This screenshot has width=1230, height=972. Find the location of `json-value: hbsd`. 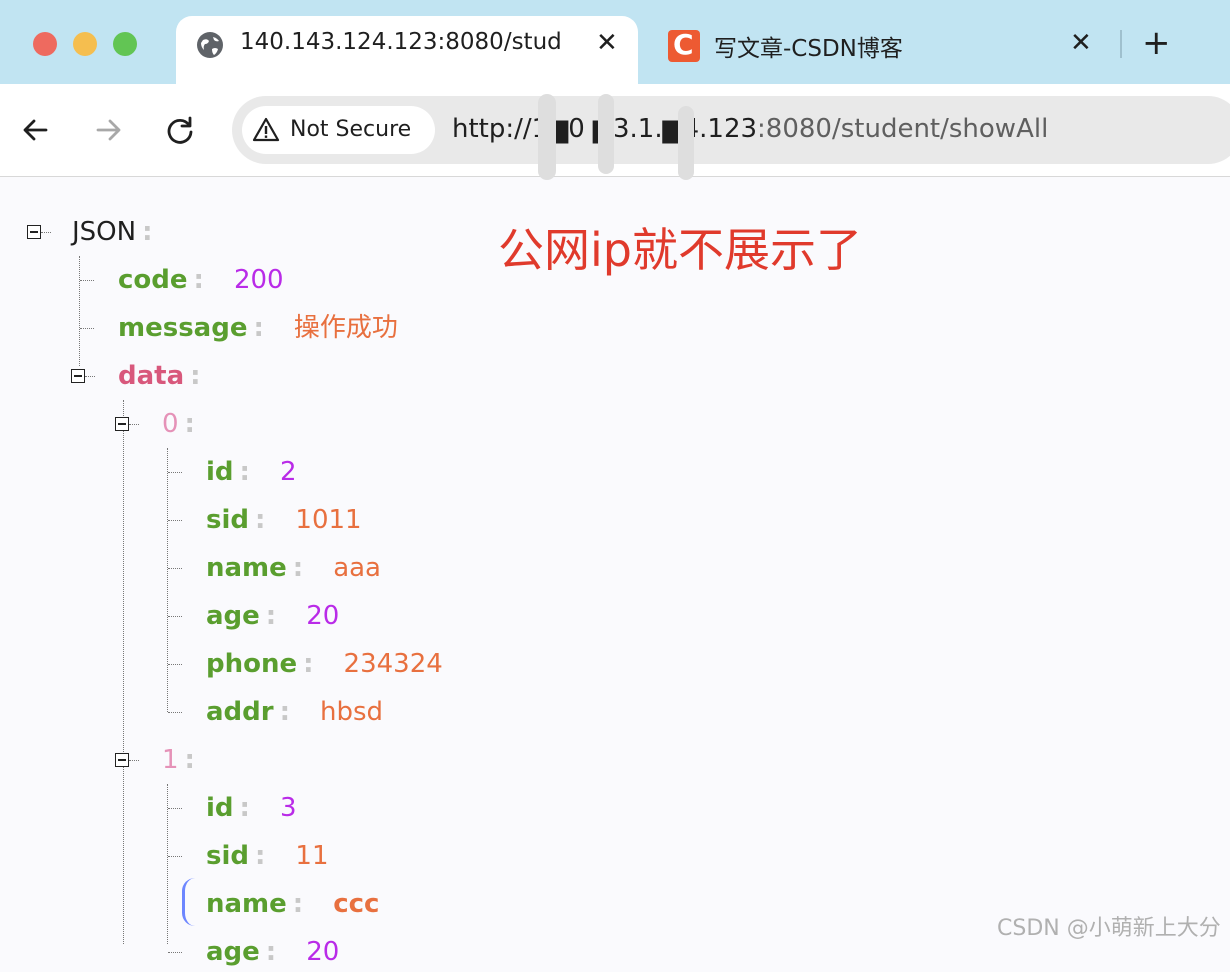

json-value: hbsd is located at coordinates (352, 712).